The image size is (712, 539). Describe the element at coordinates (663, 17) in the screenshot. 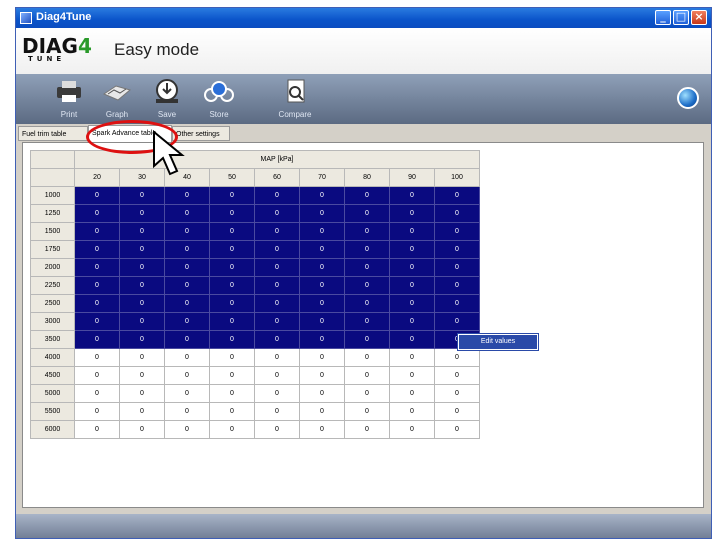

I see `minimize-button: _` at that location.